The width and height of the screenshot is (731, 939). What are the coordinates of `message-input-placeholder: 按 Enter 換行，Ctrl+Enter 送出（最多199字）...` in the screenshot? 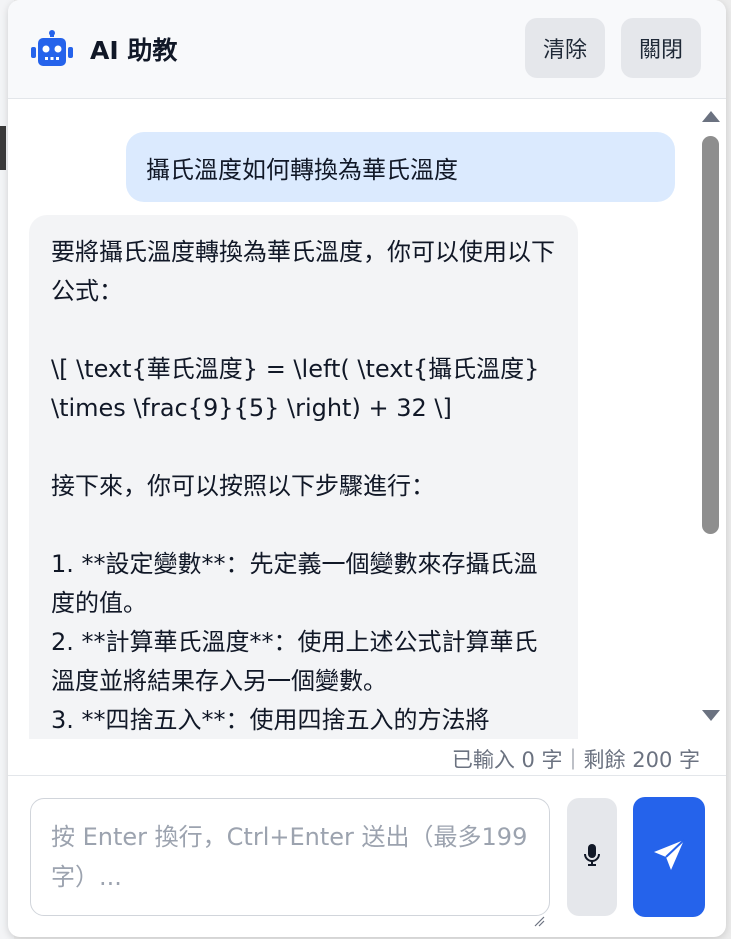 It's located at (289, 857).